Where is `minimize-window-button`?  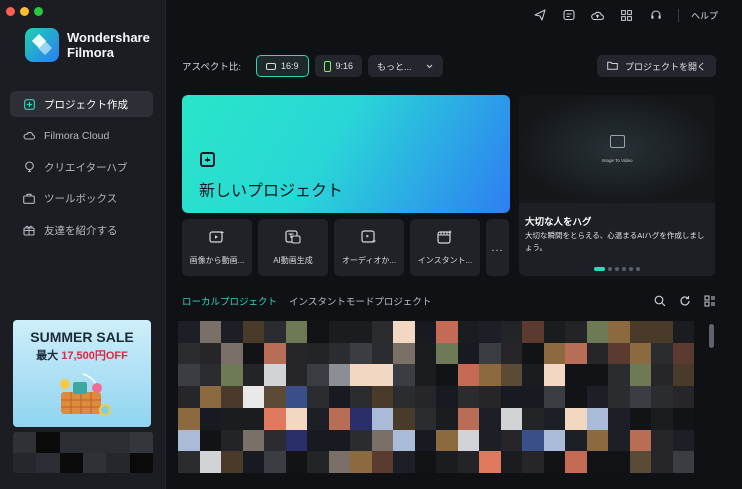 minimize-window-button is located at coordinates (24, 11).